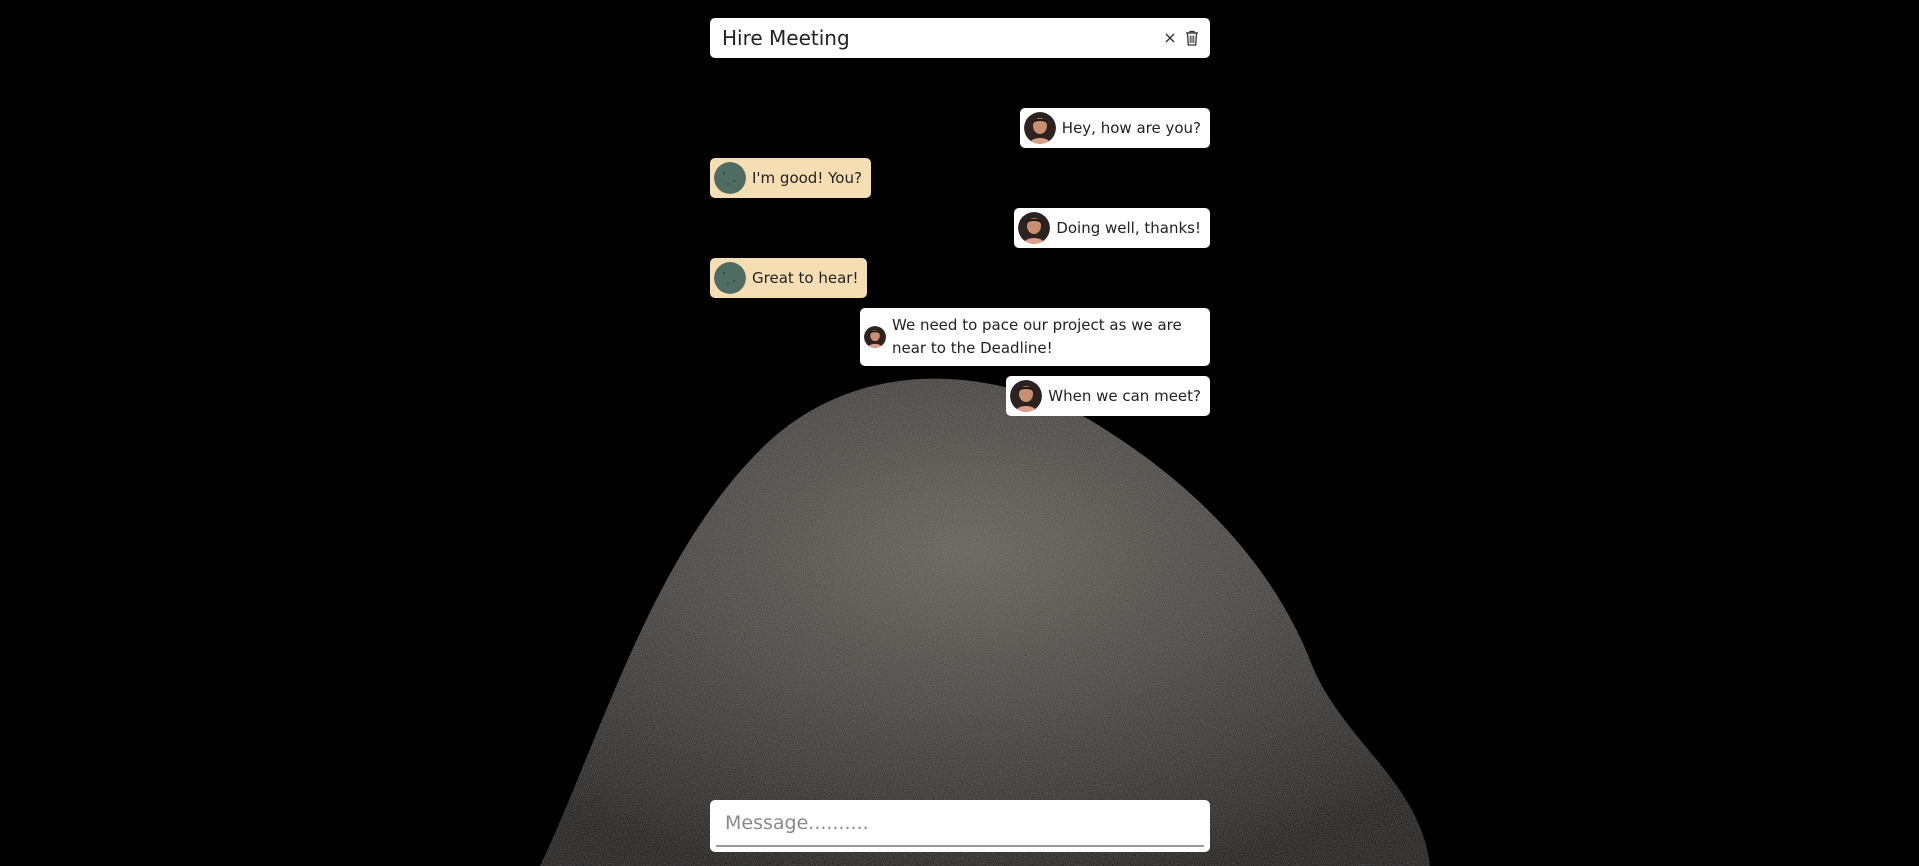 This screenshot has width=1919, height=866. I want to click on message-input, so click(960, 823).